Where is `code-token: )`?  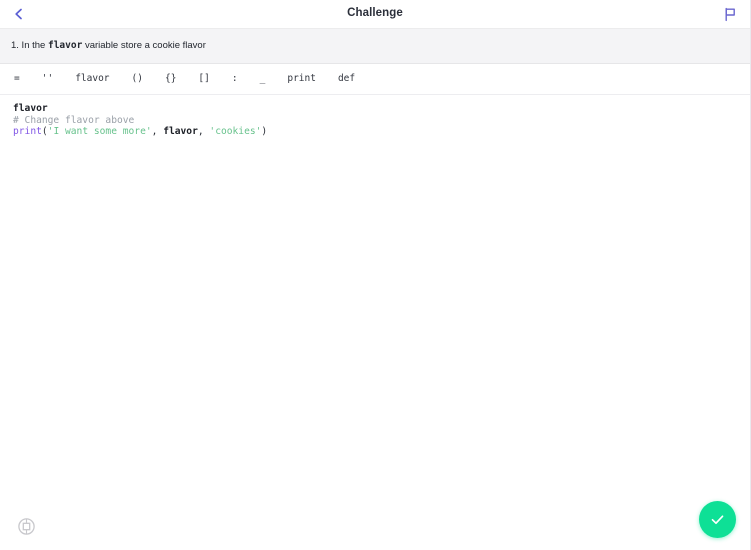 code-token: ) is located at coordinates (264, 132).